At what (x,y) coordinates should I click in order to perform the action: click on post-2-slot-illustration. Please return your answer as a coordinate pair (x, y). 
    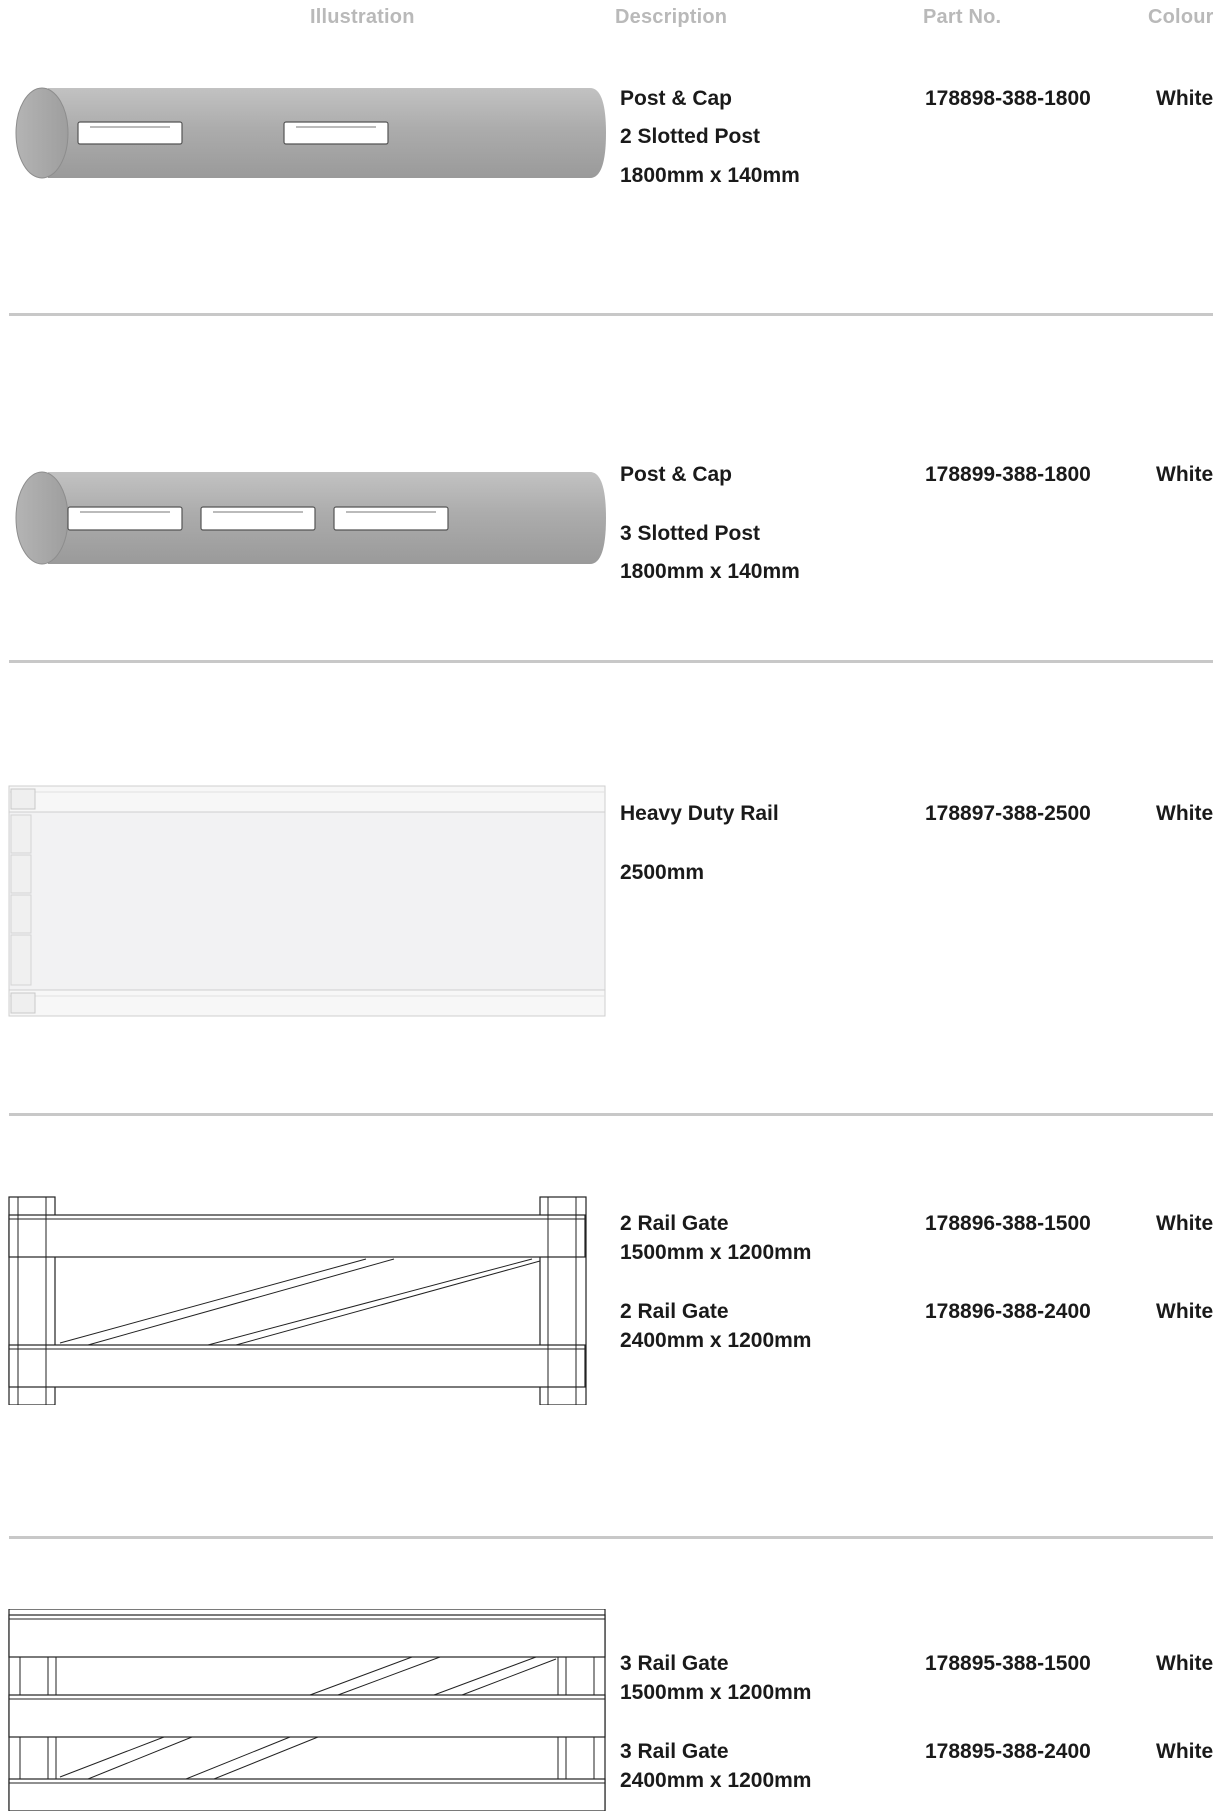
    Looking at the image, I should click on (310, 133).